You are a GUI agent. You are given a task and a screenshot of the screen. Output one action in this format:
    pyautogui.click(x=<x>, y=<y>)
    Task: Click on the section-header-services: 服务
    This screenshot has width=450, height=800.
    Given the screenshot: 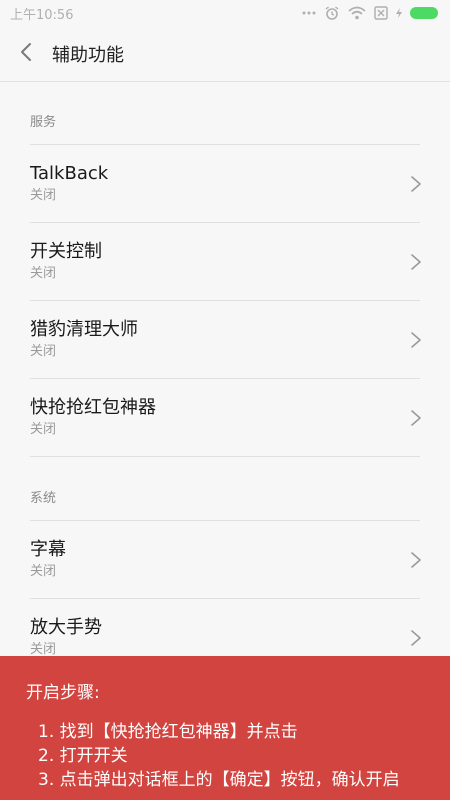 What is the action you would take?
    pyautogui.click(x=225, y=114)
    